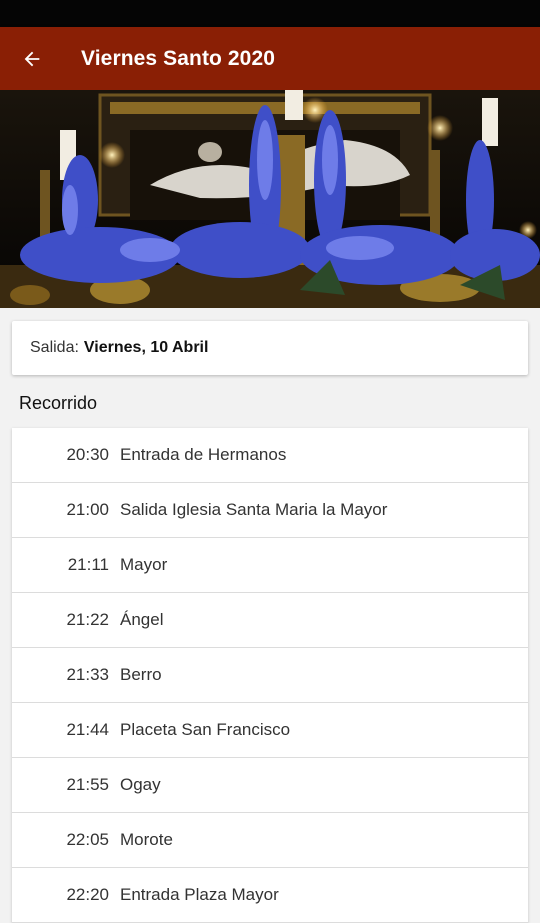 The width and height of the screenshot is (540, 923). What do you see at coordinates (142, 619) in the screenshot?
I see `route-place: Ángel` at bounding box center [142, 619].